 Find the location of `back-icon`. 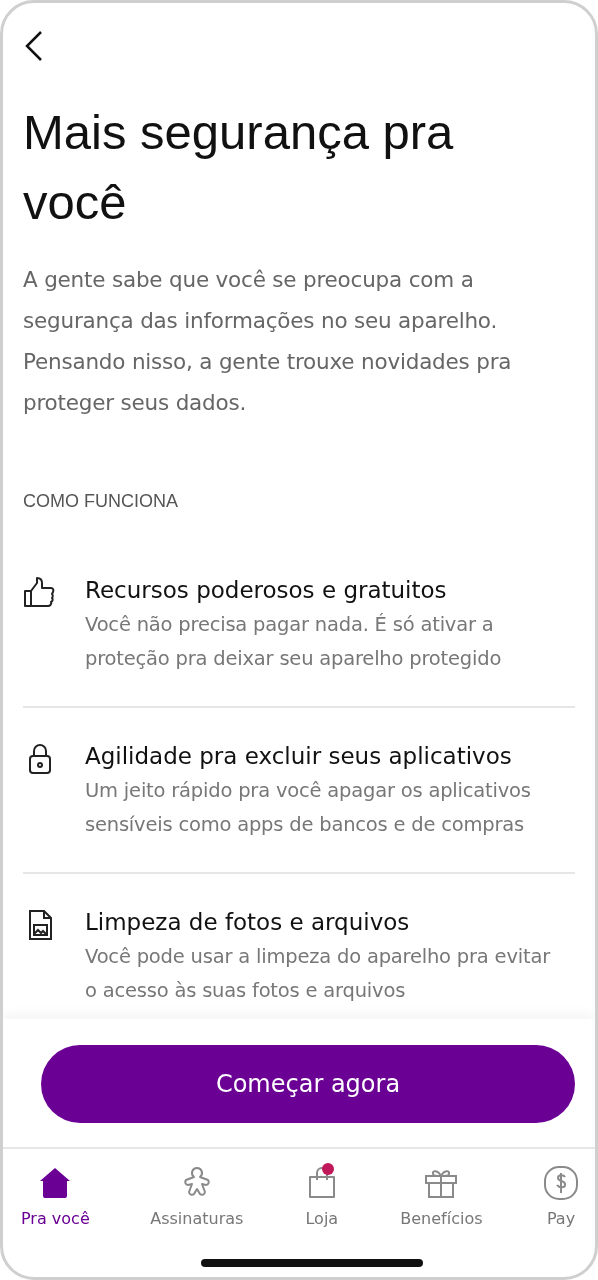

back-icon is located at coordinates (34, 46).